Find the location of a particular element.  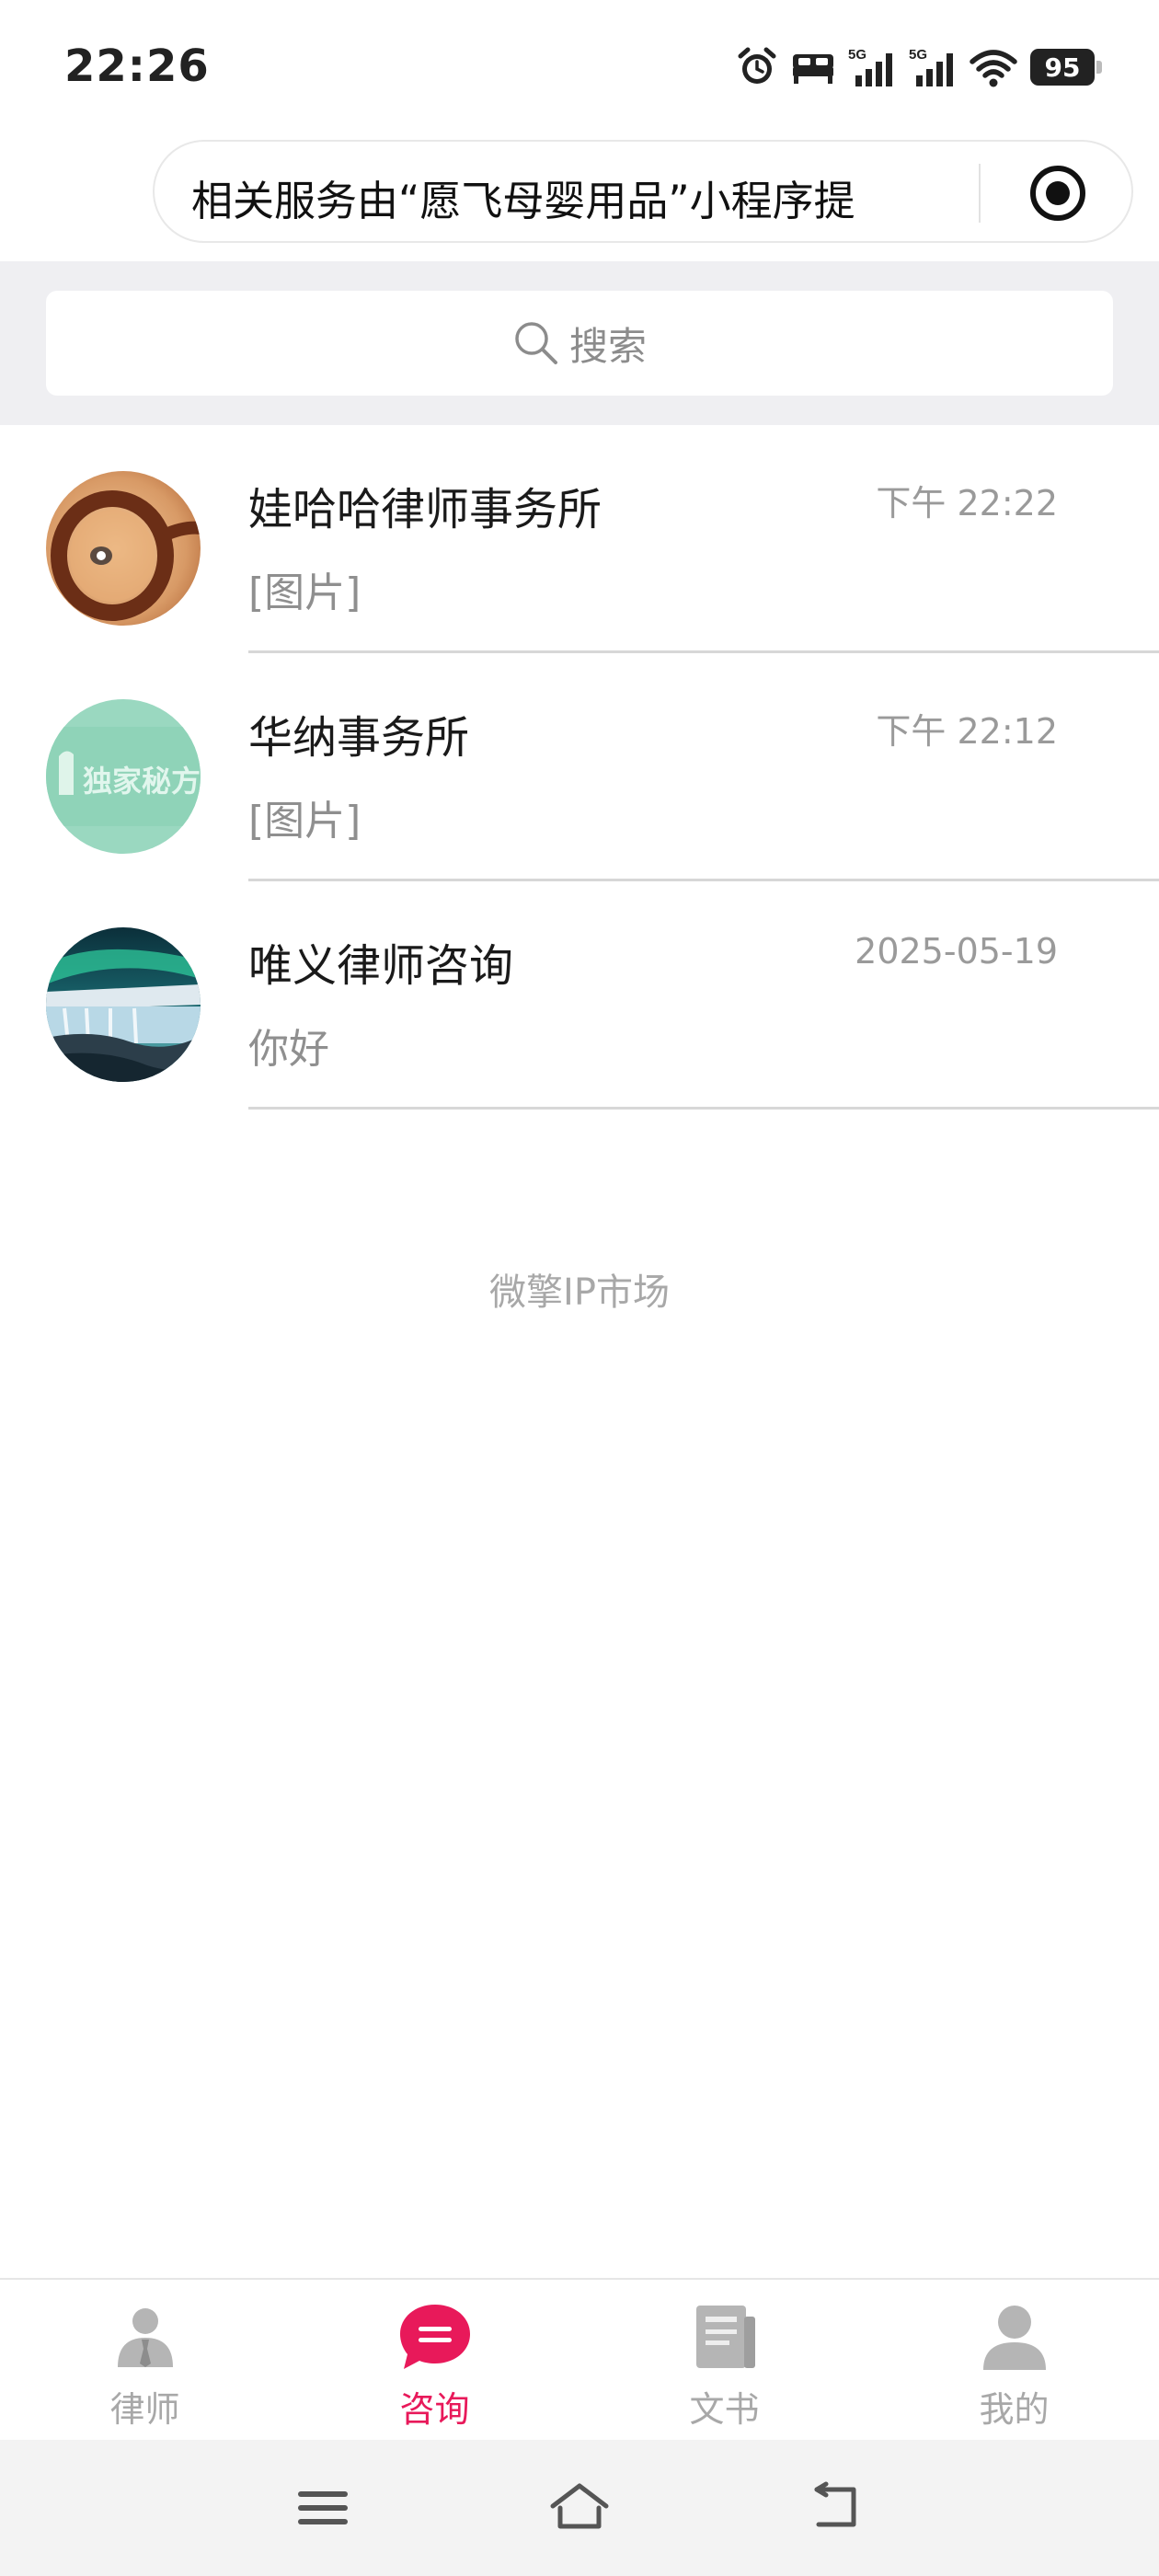

bottom-tab-bar: 律师 咨询 文书 我的 is located at coordinates (579, 2359).